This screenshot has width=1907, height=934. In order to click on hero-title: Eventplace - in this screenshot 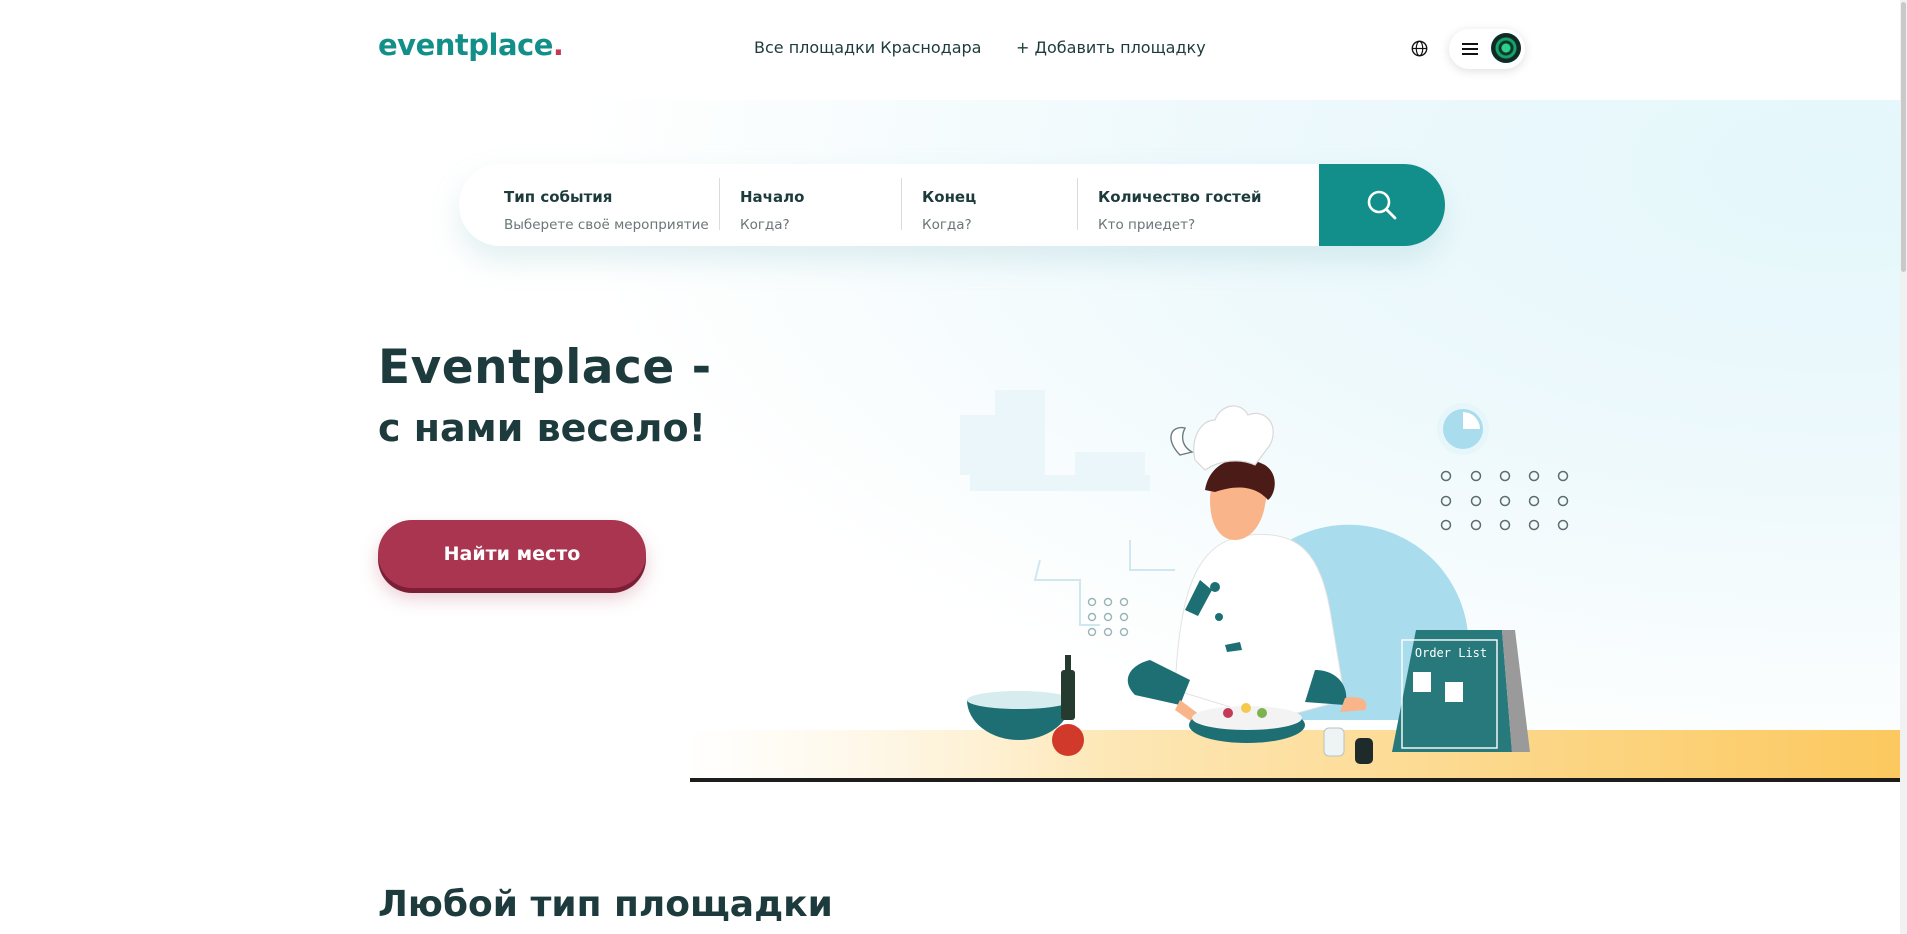, I will do `click(545, 367)`.